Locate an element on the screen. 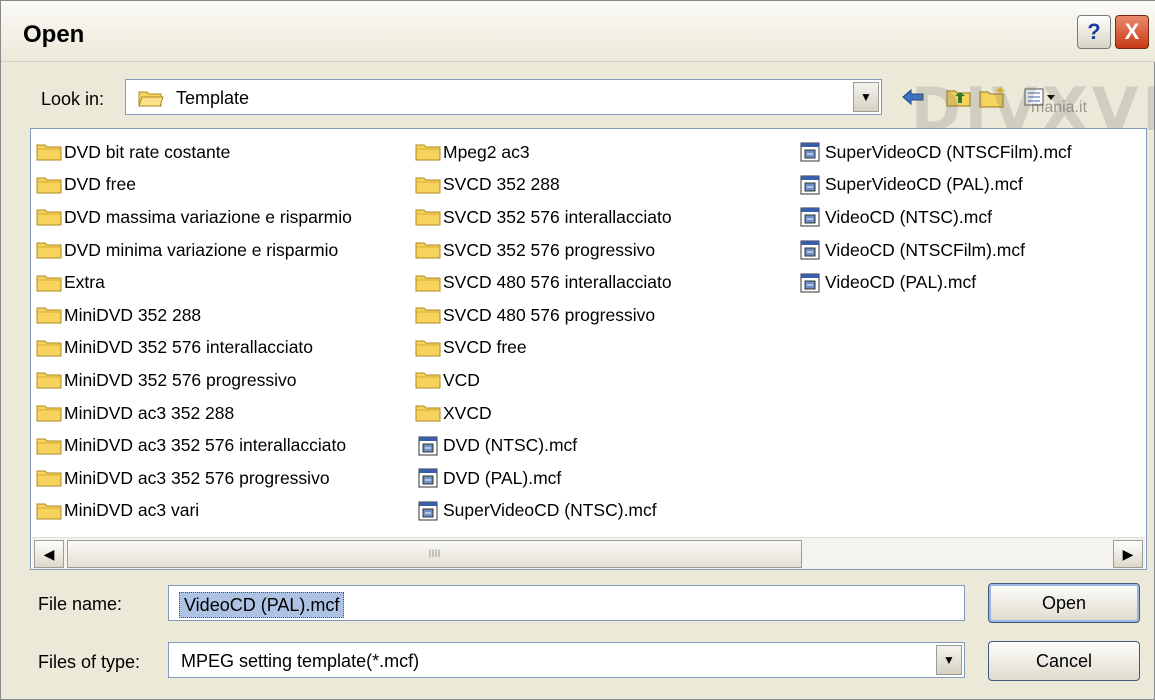 Image resolution: width=1155 pixels, height=700 pixels. folder-item: DVD free is located at coordinates (194, 185).